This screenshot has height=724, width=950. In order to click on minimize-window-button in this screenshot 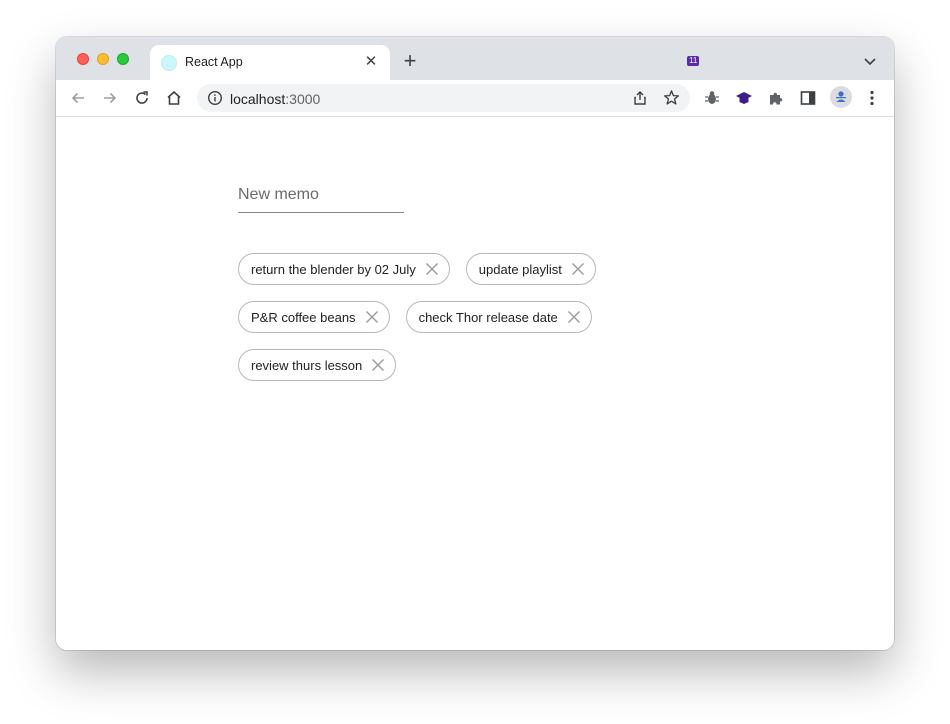, I will do `click(103, 59)`.